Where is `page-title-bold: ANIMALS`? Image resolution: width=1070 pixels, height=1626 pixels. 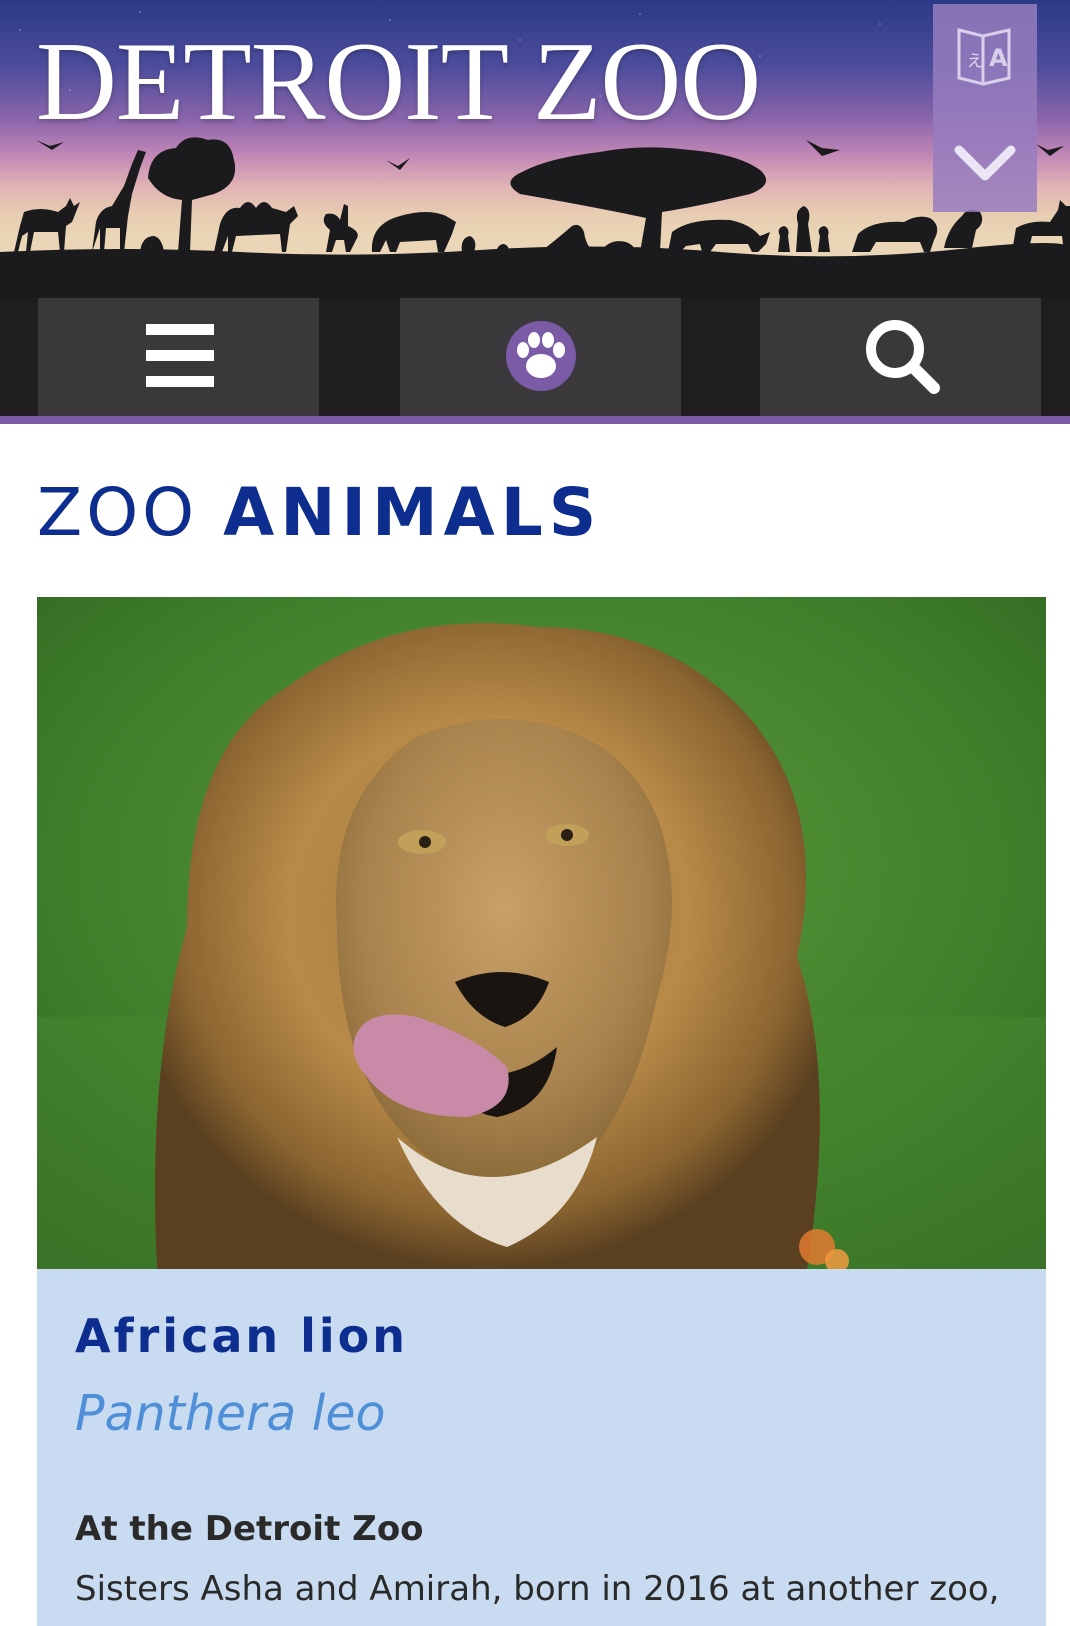 page-title-bold: ANIMALS is located at coordinates (413, 512).